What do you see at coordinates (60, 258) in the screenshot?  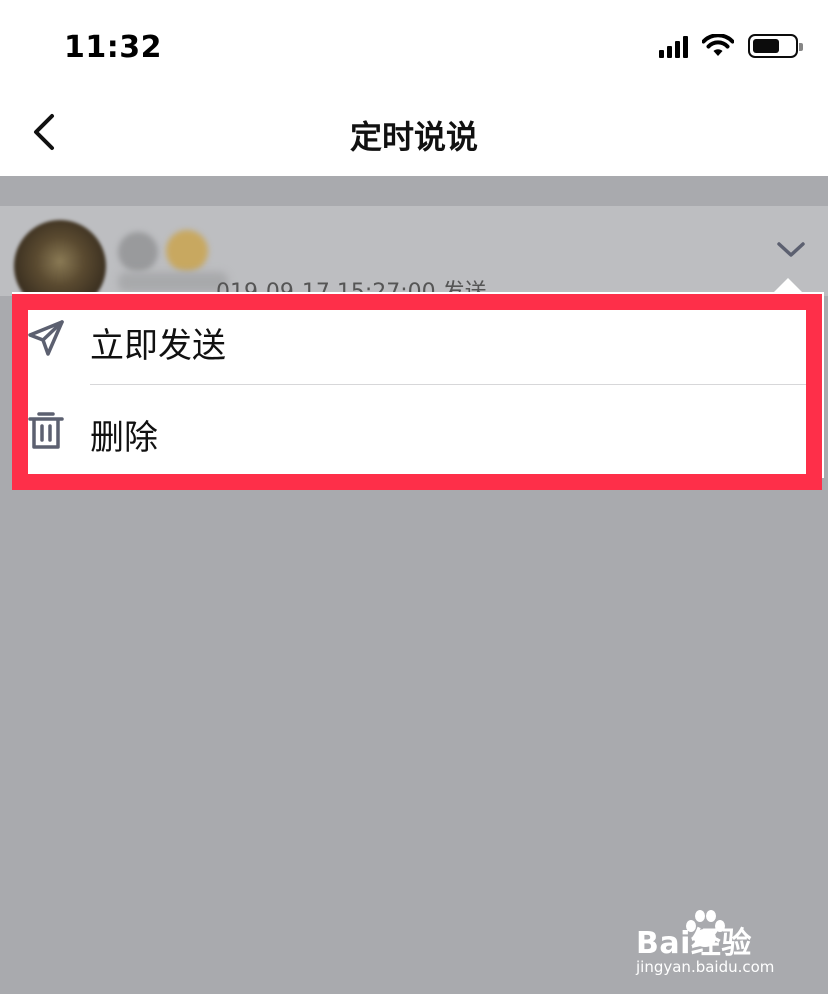 I see `avatar` at bounding box center [60, 258].